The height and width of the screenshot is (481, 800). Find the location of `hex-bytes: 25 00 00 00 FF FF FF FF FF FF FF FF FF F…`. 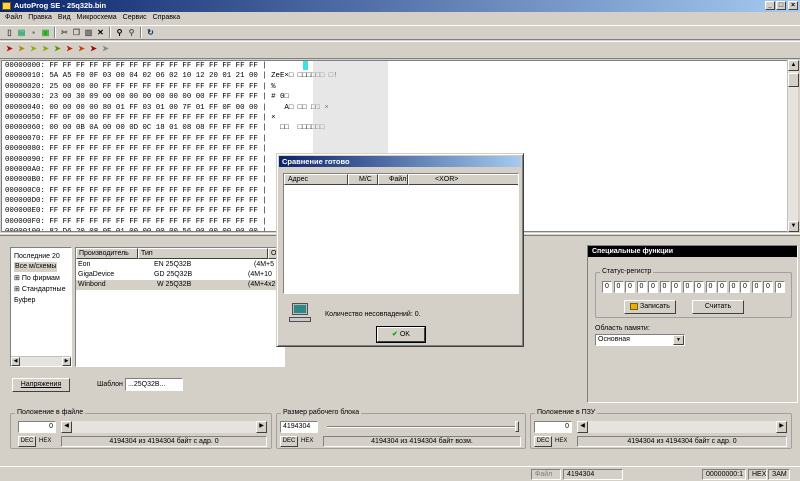

hex-bytes: 25 00 00 00 FF FF FF FF FF FF FF FF FF F… is located at coordinates (157, 87).